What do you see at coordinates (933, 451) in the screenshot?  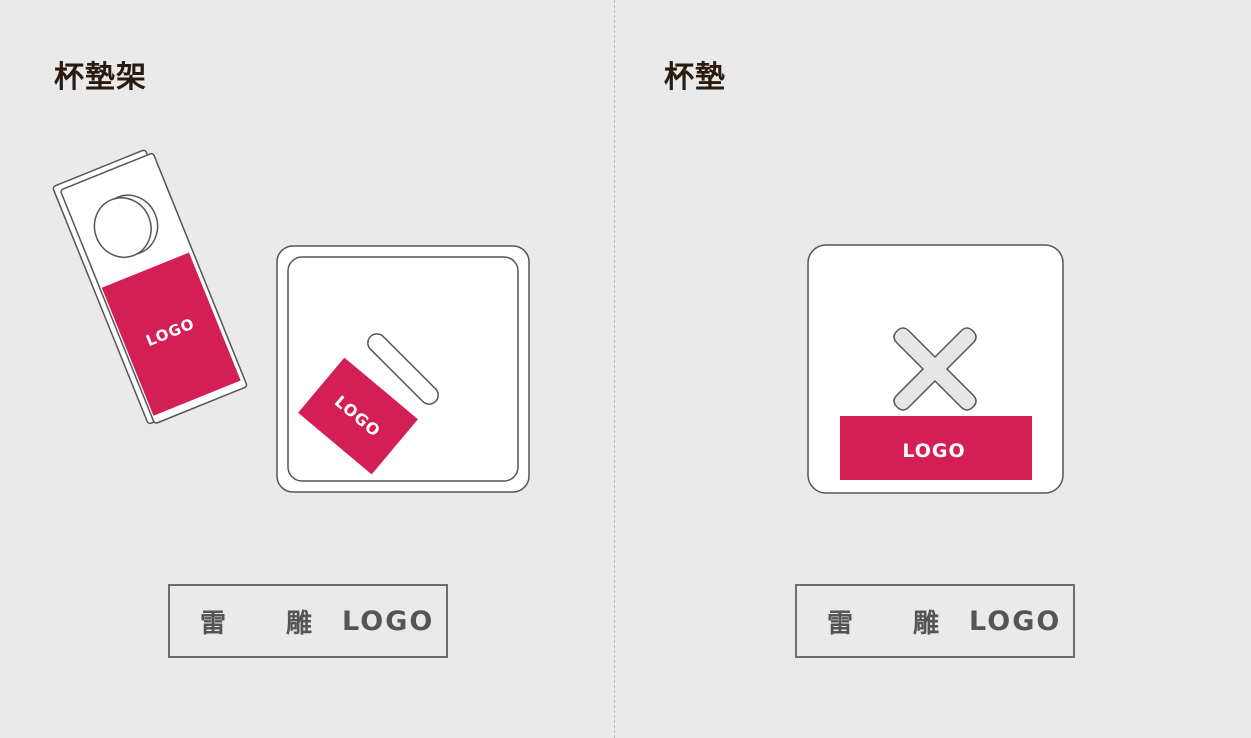 I see `coaster-logo-text: LOGO` at bounding box center [933, 451].